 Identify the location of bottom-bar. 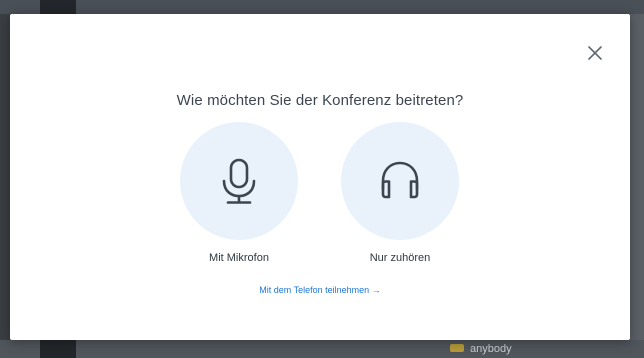
(322, 349).